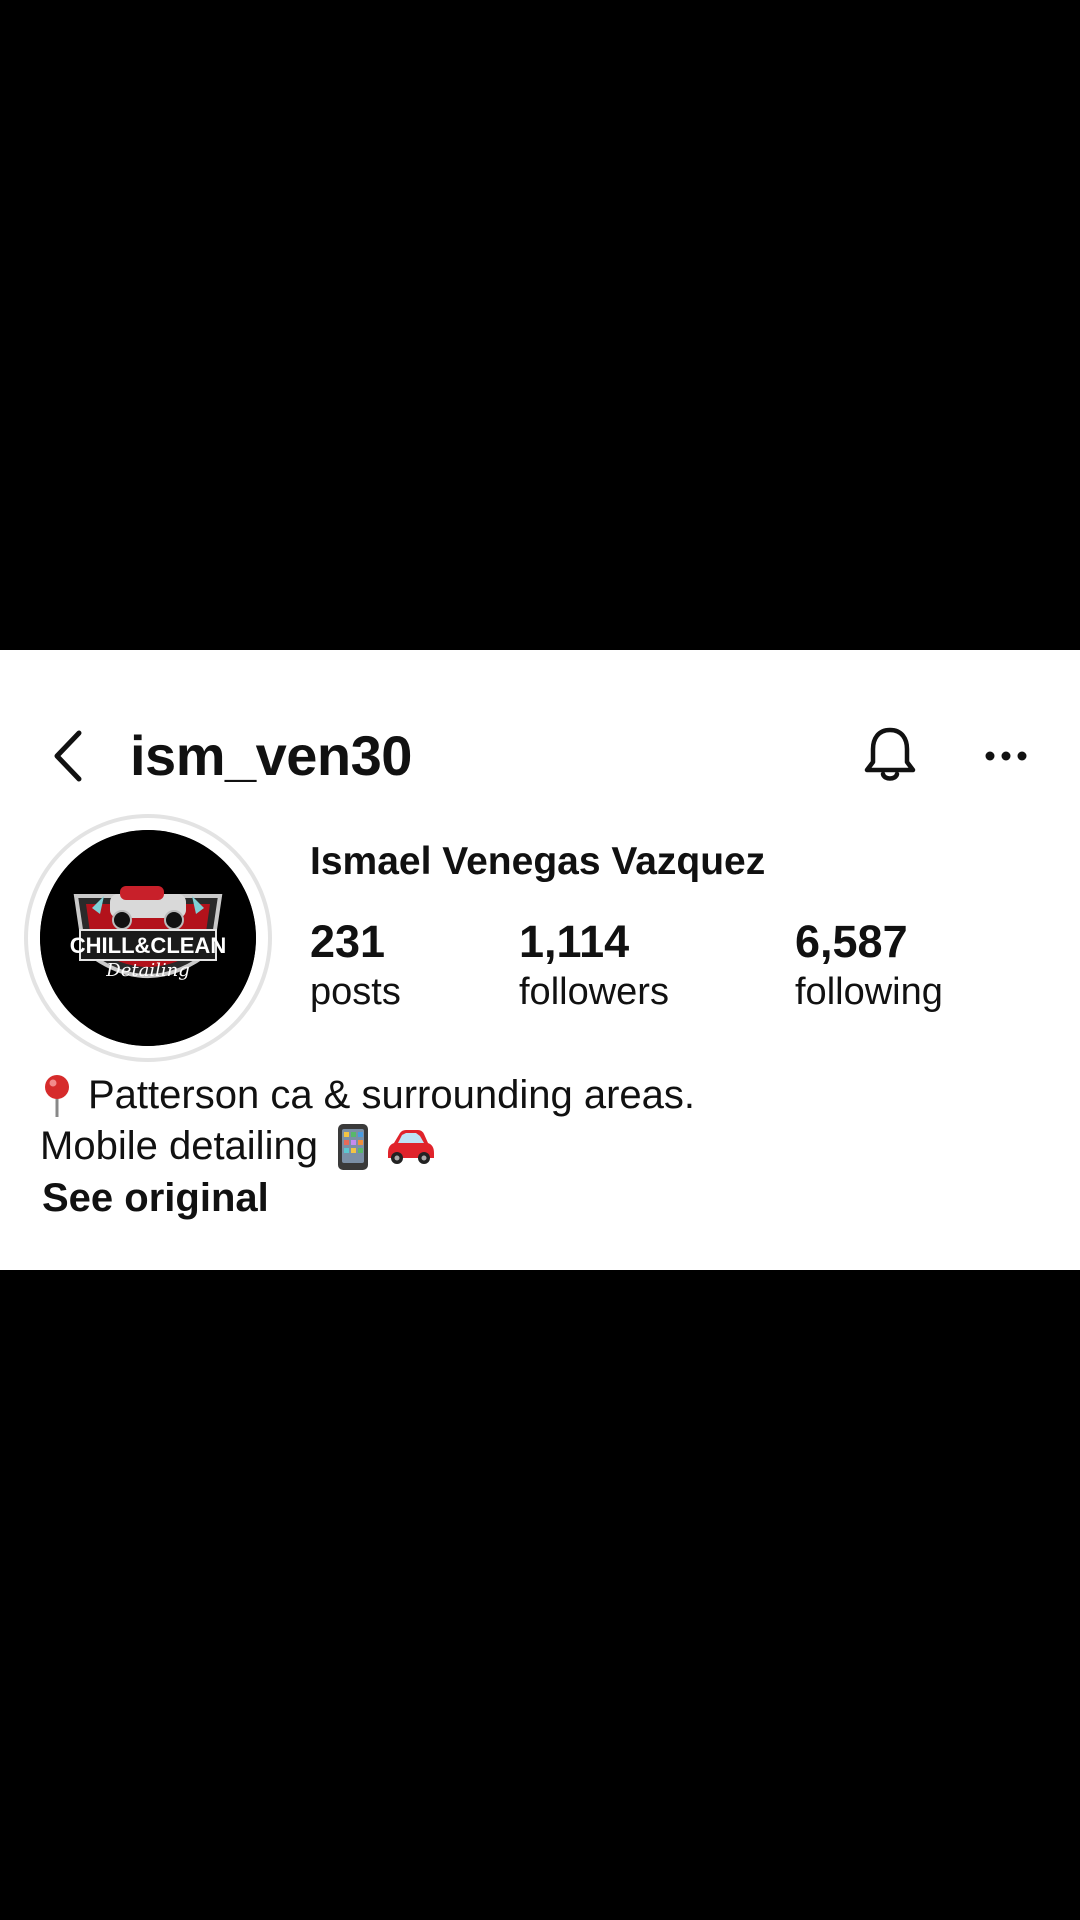  I want to click on followers-stat: 1,114 followers, so click(594, 966).